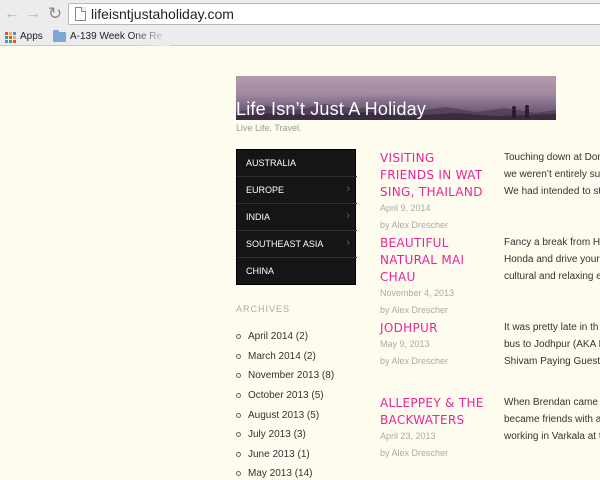 The width and height of the screenshot is (600, 480). What do you see at coordinates (80, 14) in the screenshot?
I see `page-icon` at bounding box center [80, 14].